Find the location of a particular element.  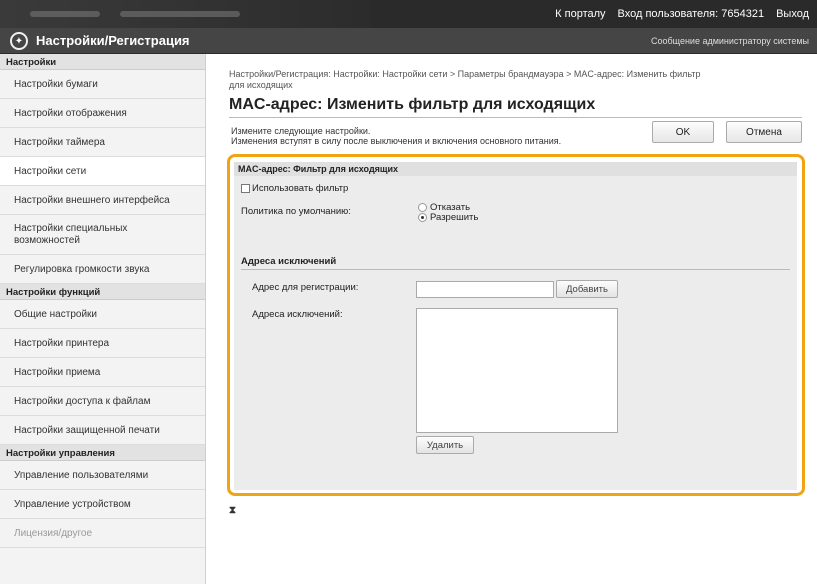

ok-button: OK is located at coordinates (683, 132).